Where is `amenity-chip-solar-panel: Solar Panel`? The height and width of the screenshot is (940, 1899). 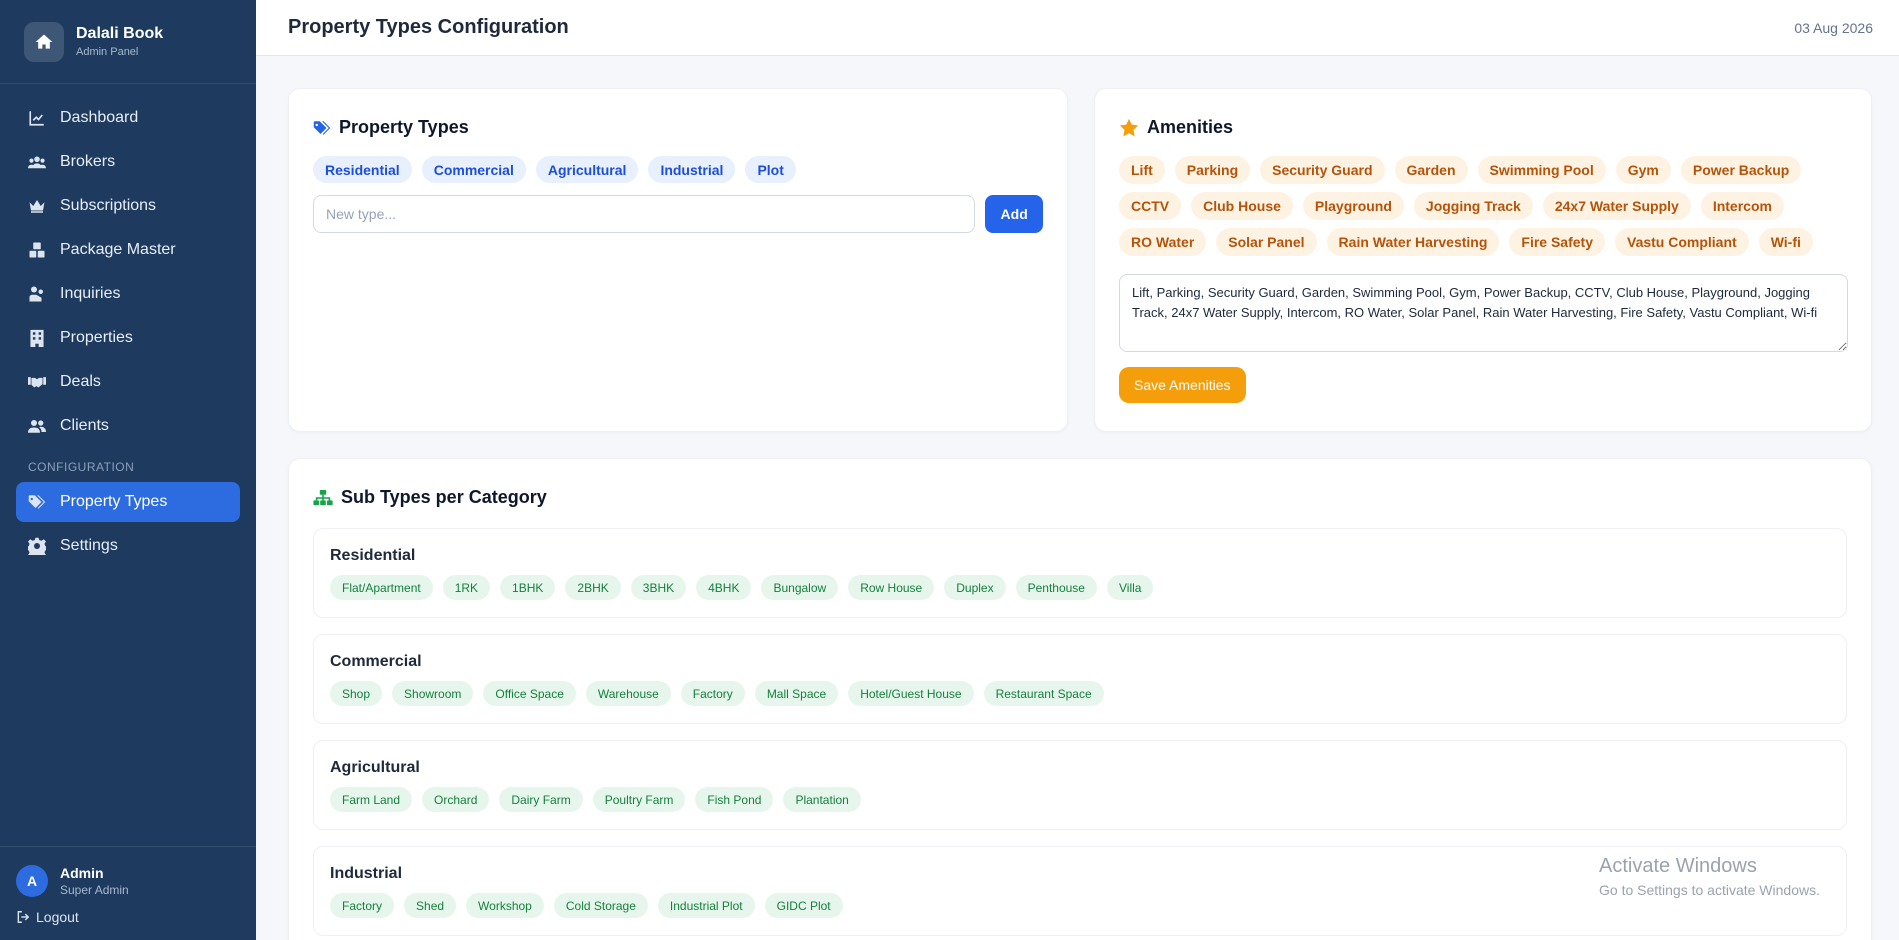 amenity-chip-solar-panel: Solar Panel is located at coordinates (1266, 242).